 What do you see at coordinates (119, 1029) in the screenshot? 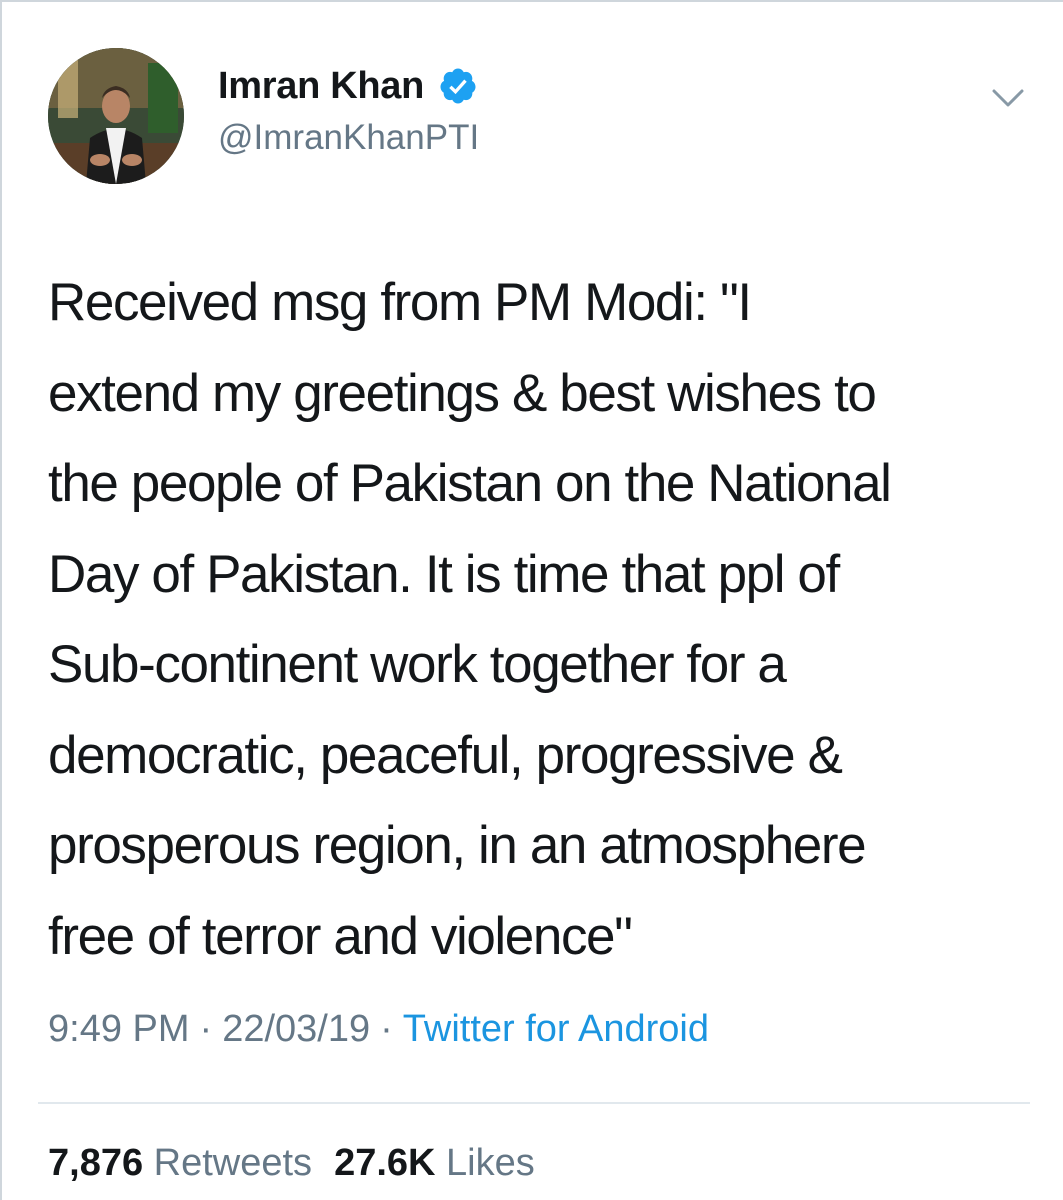
I see `tweet-time: 9:49 PM` at bounding box center [119, 1029].